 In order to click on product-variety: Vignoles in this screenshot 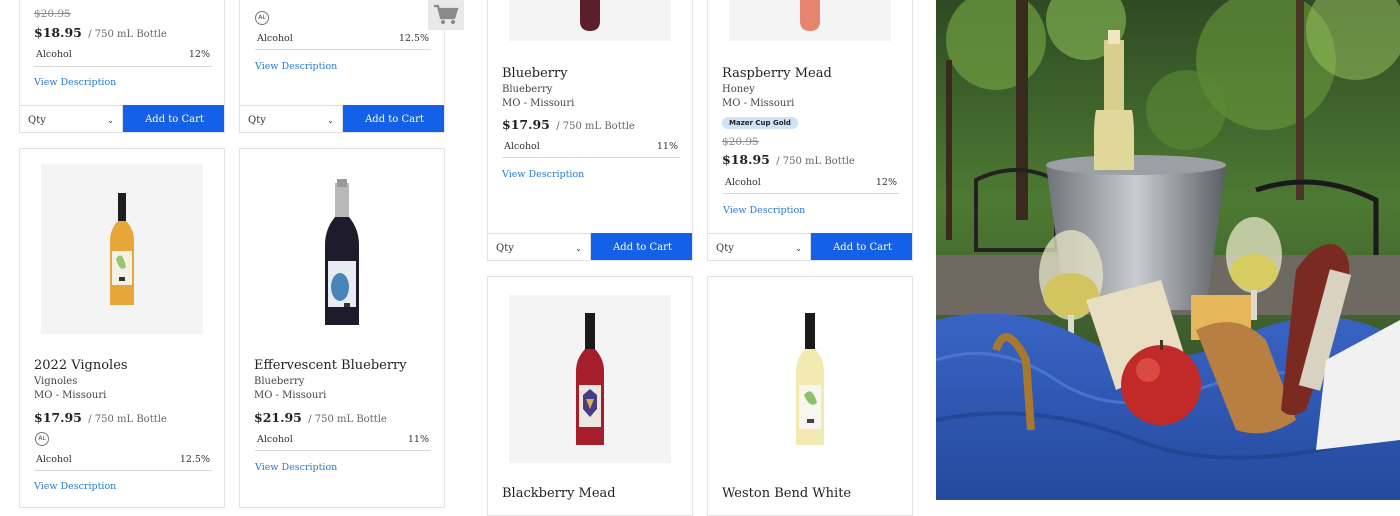, I will do `click(56, 381)`.